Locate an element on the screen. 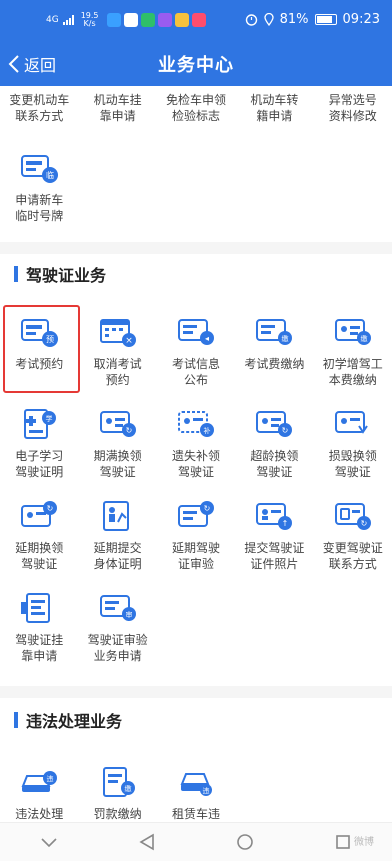  battery-icon is located at coordinates (325, 19).